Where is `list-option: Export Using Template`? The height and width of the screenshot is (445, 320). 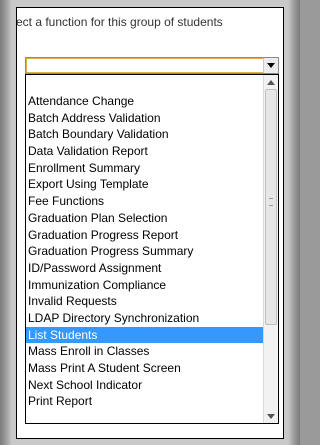
list-option: Export Using Template is located at coordinates (145, 184).